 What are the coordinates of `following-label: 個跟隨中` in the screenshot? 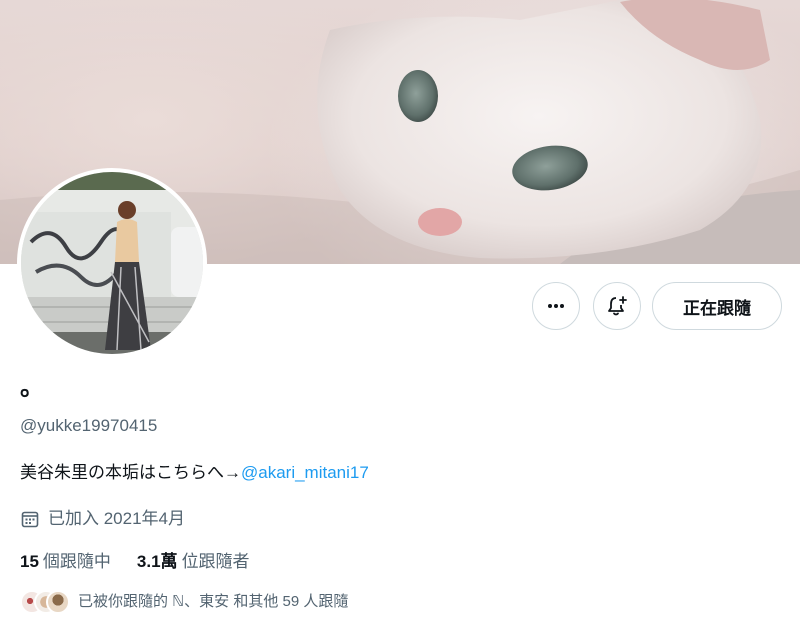 It's located at (76, 561).